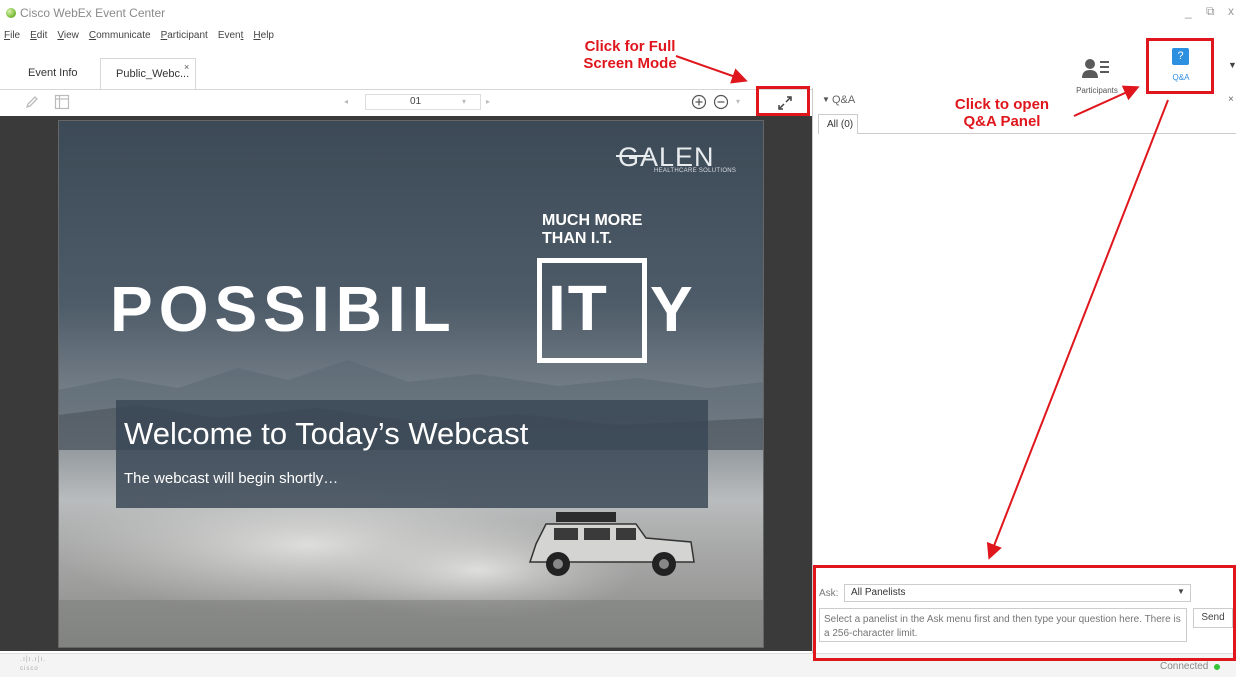 Image resolution: width=1236 pixels, height=677 pixels. What do you see at coordinates (15, 35) in the screenshot?
I see `menu-file-label: ile` at bounding box center [15, 35].